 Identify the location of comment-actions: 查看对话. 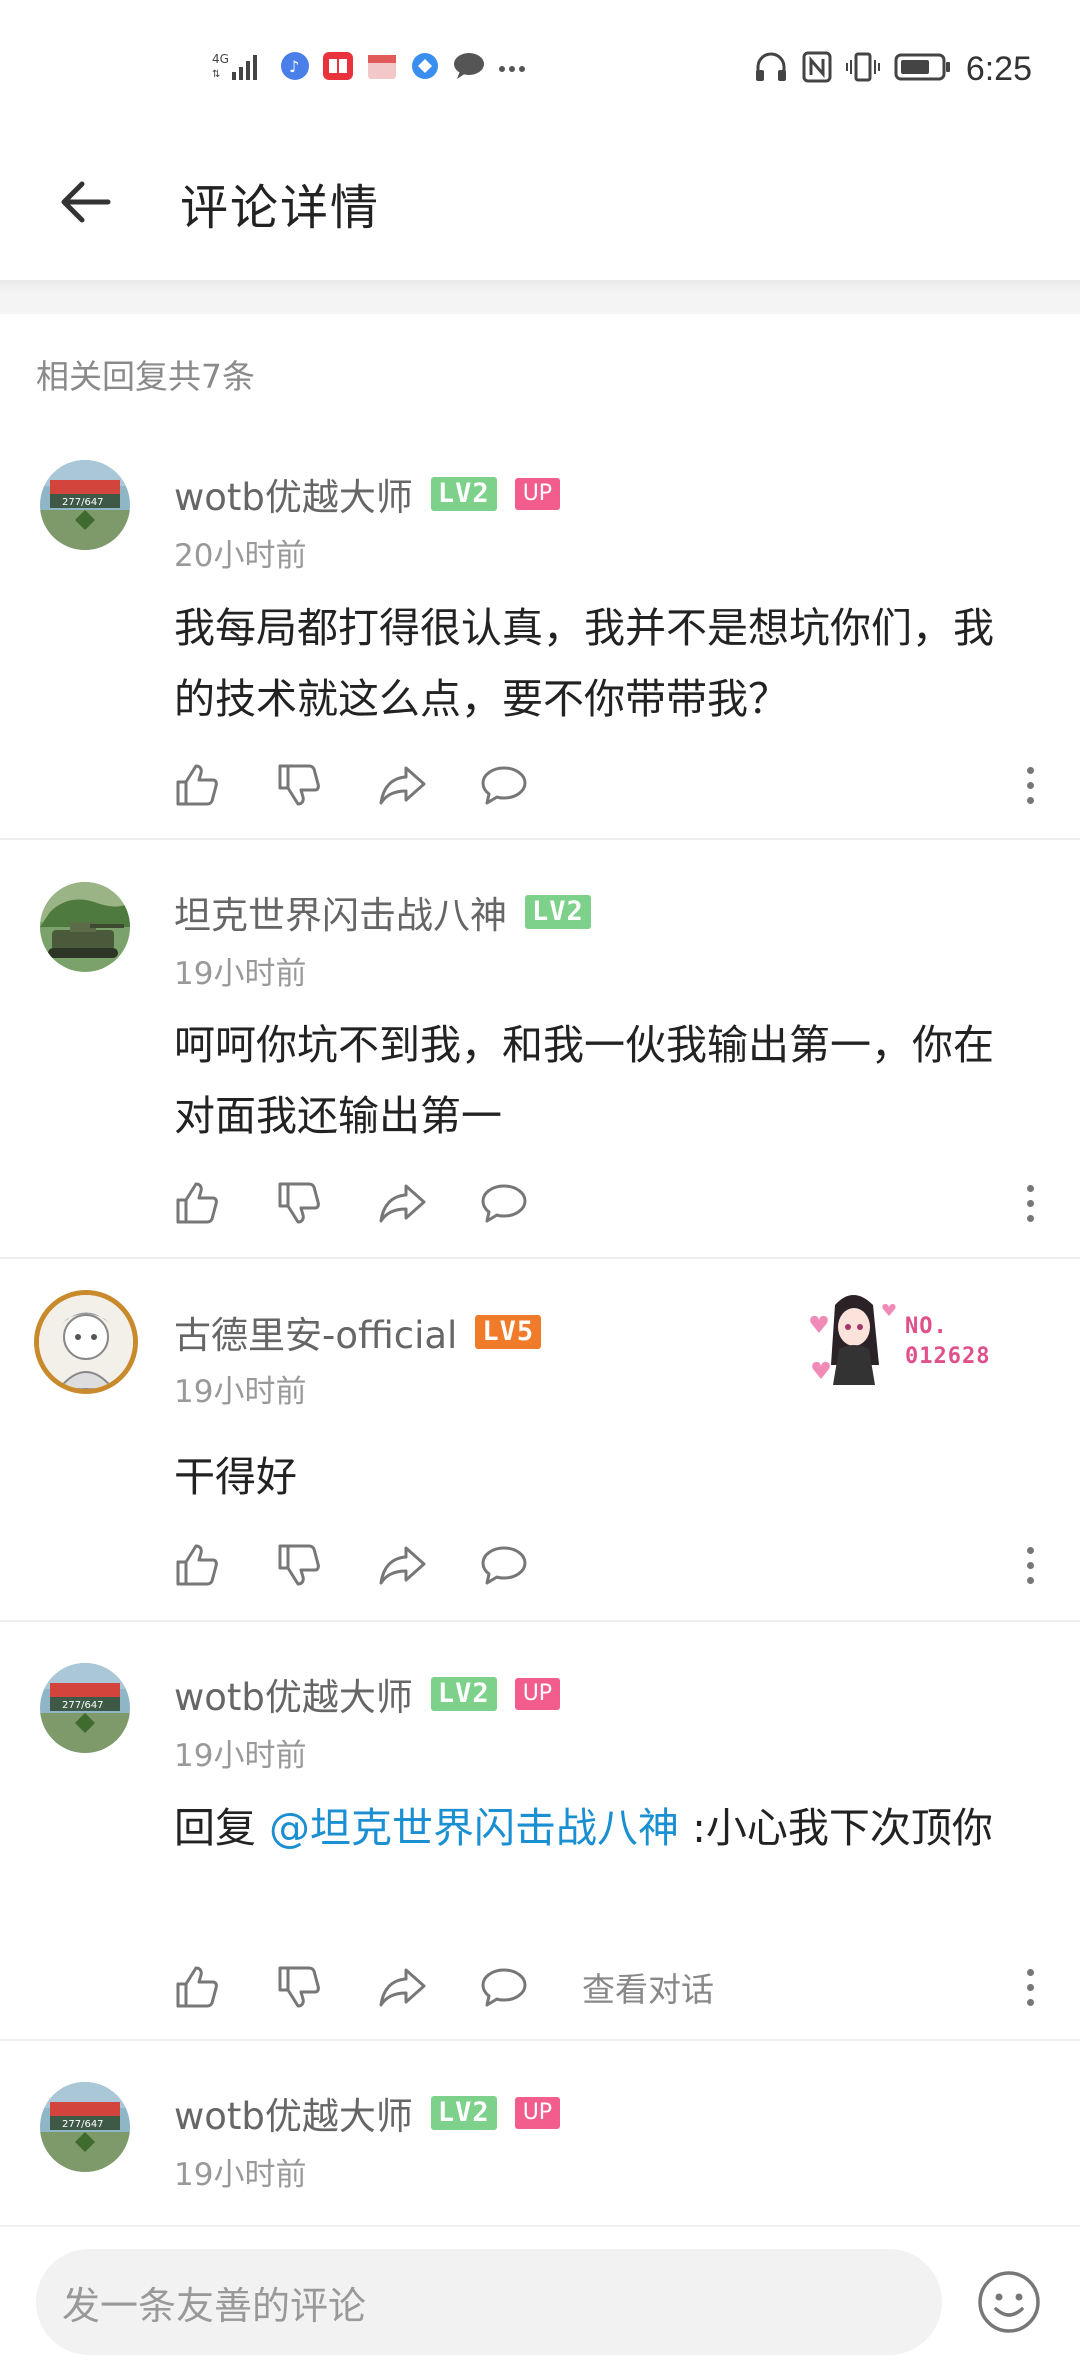
(444, 1987).